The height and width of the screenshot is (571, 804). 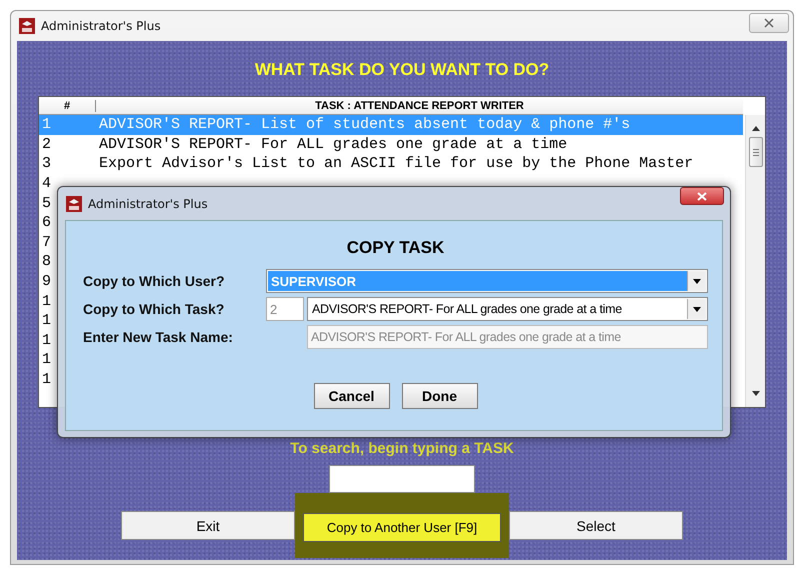 I want to click on action-button: Exit, so click(x=208, y=525).